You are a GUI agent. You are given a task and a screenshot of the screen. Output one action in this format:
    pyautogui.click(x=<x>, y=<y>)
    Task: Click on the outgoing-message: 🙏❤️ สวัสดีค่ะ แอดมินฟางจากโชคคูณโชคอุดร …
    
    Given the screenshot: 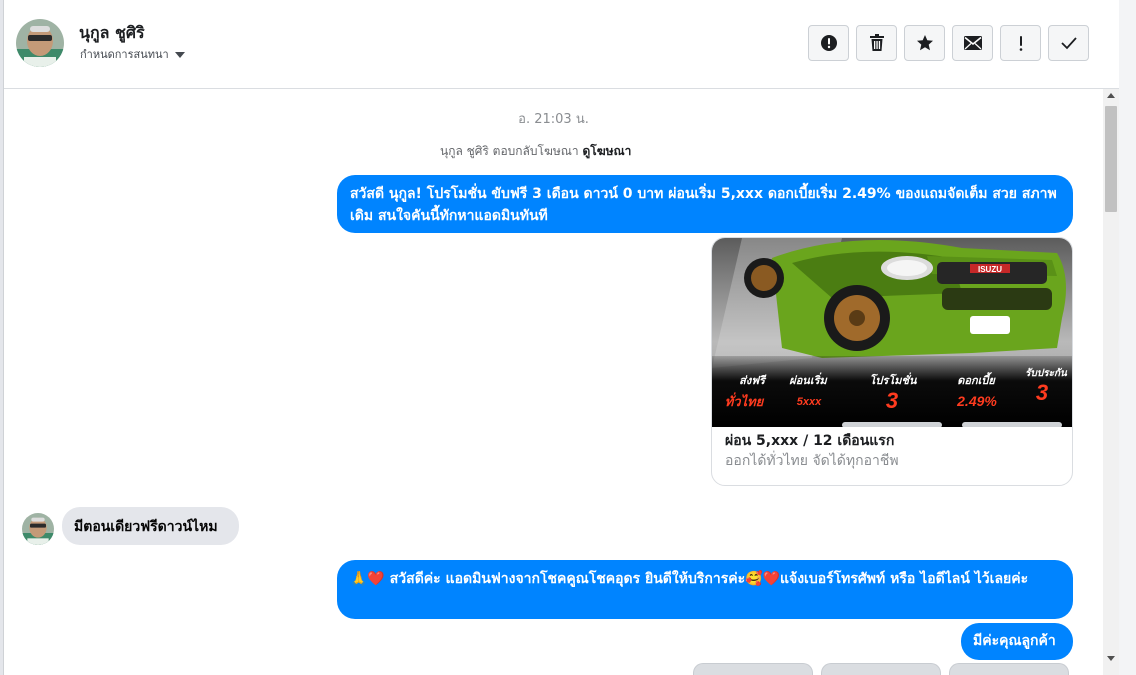 What is the action you would take?
    pyautogui.click(x=705, y=589)
    